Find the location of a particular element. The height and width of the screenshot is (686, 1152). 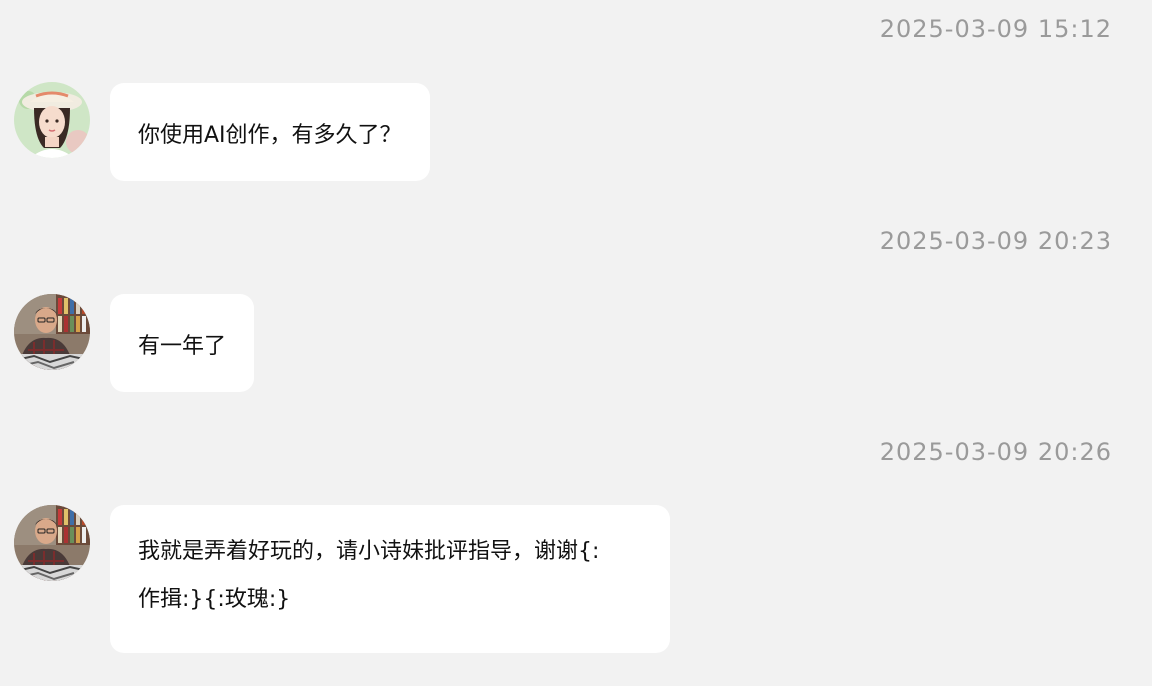

message-text: 你使用AI创作，有多久了？ is located at coordinates (270, 135).